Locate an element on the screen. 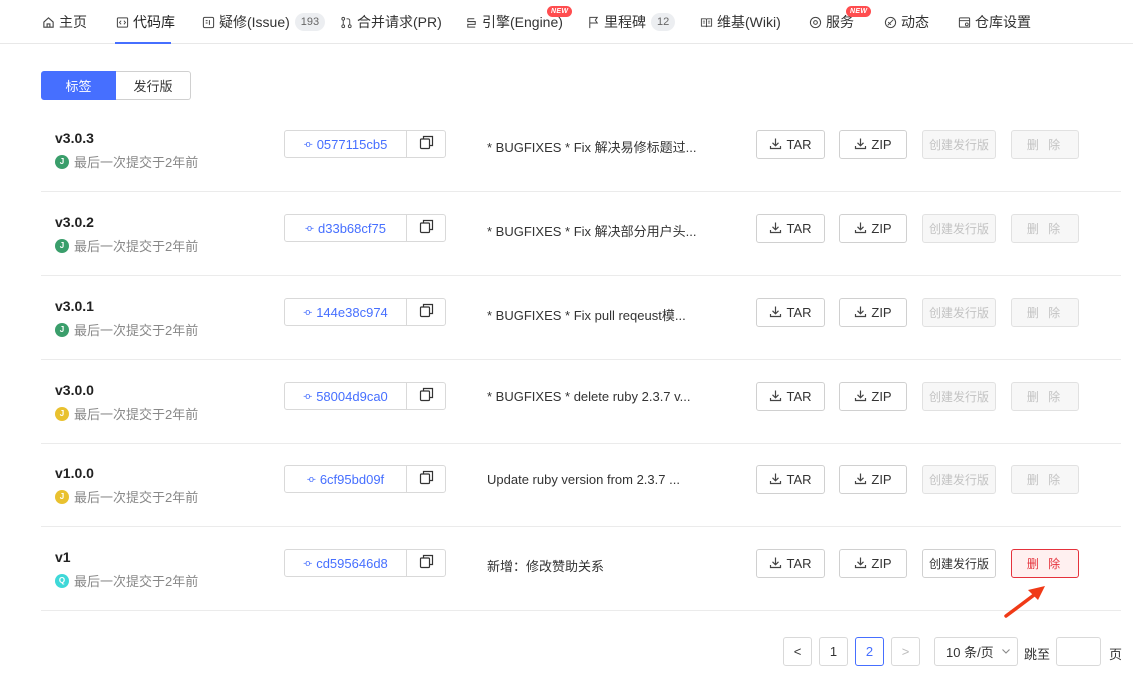  prev-page-button: < is located at coordinates (797, 651).